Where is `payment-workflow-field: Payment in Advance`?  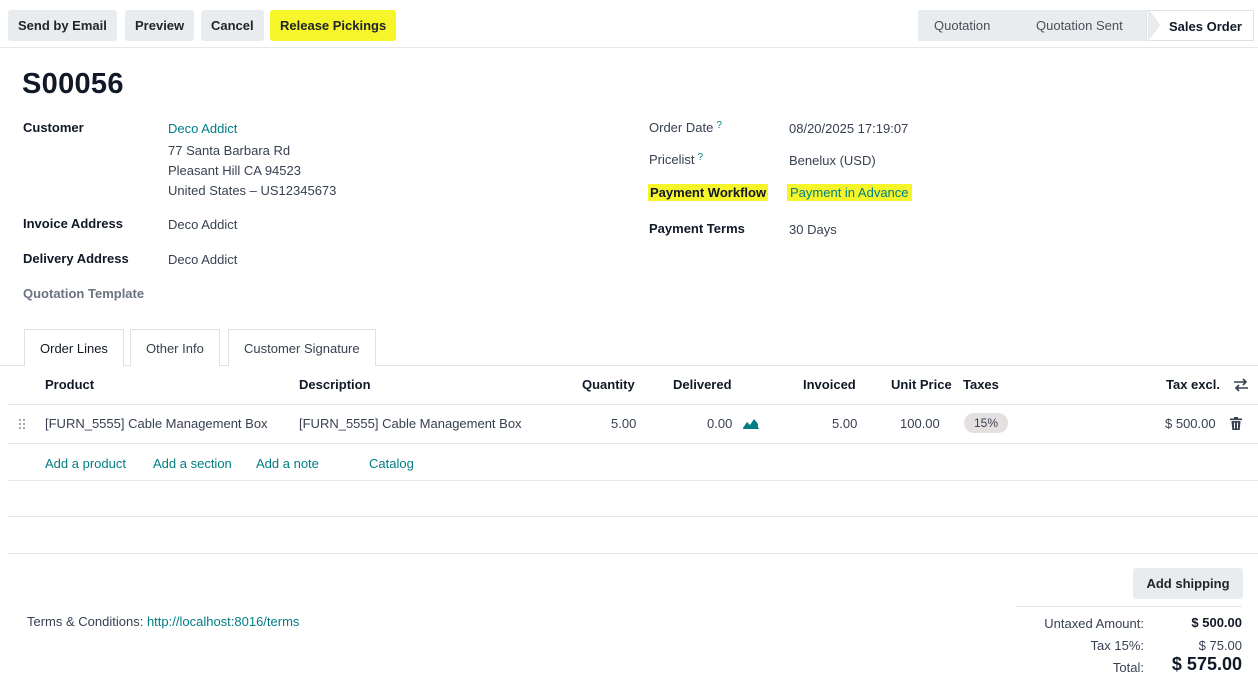
payment-workflow-field: Payment in Advance is located at coordinates (849, 192).